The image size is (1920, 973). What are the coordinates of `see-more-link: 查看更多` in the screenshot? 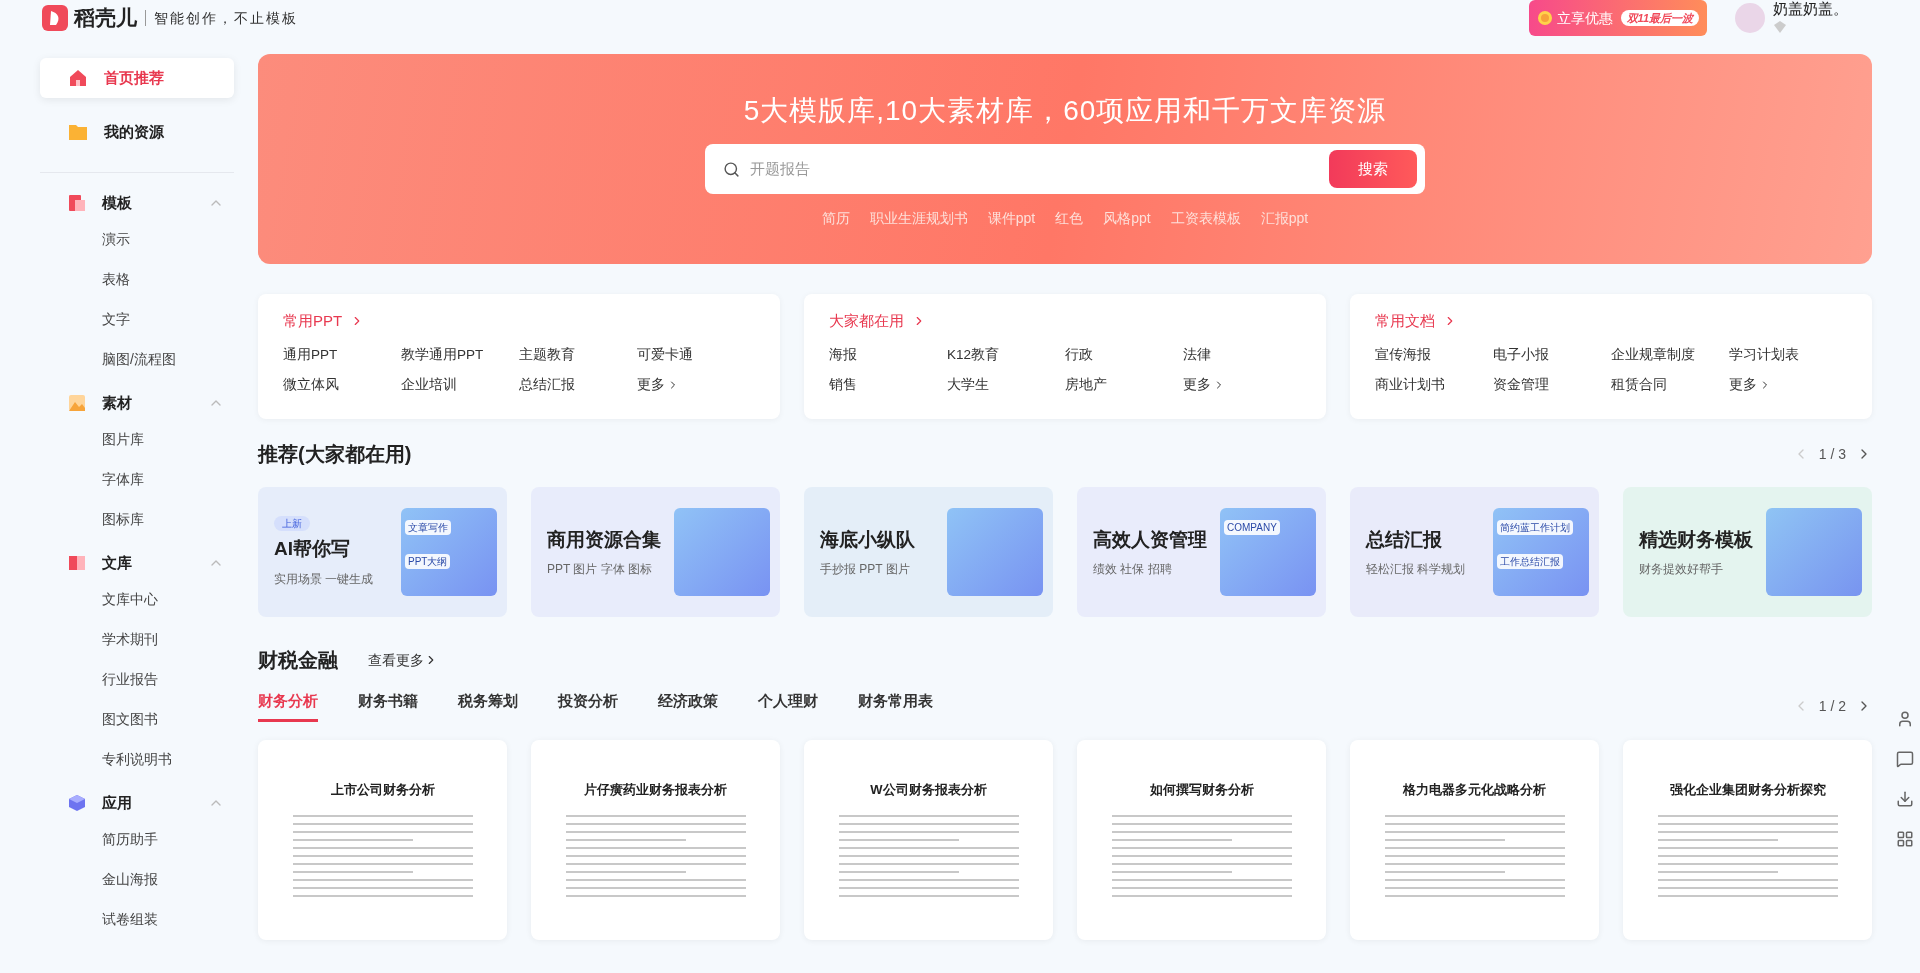 It's located at (403, 660).